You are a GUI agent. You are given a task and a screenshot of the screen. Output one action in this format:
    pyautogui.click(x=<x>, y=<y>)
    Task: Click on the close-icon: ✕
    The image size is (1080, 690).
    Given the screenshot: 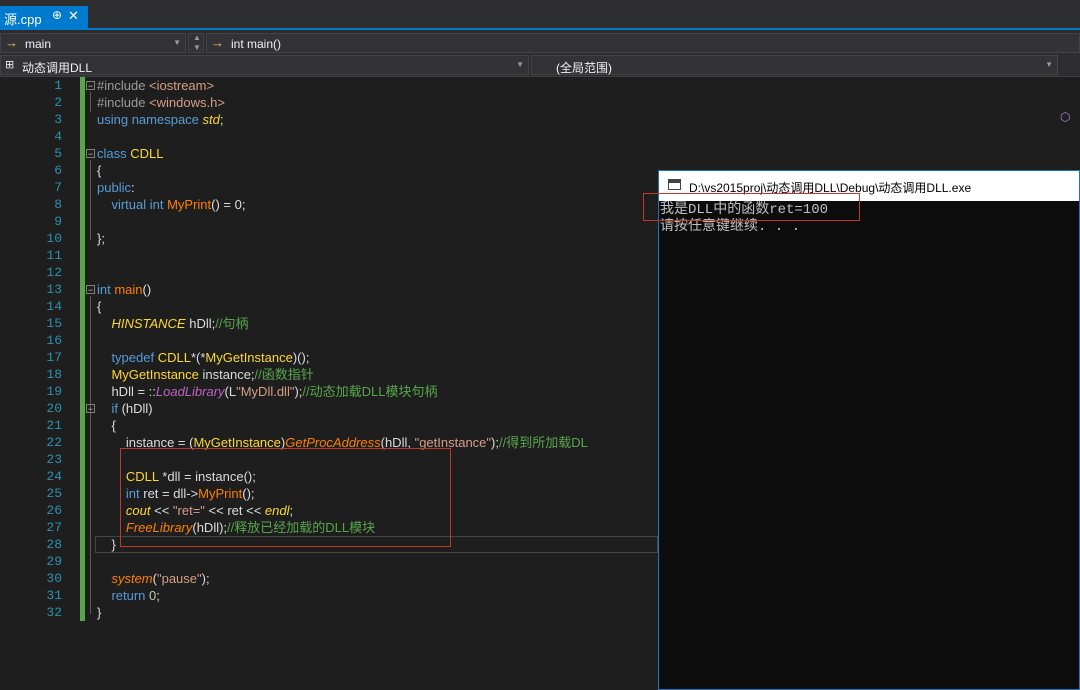 What is the action you would take?
    pyautogui.click(x=73, y=16)
    